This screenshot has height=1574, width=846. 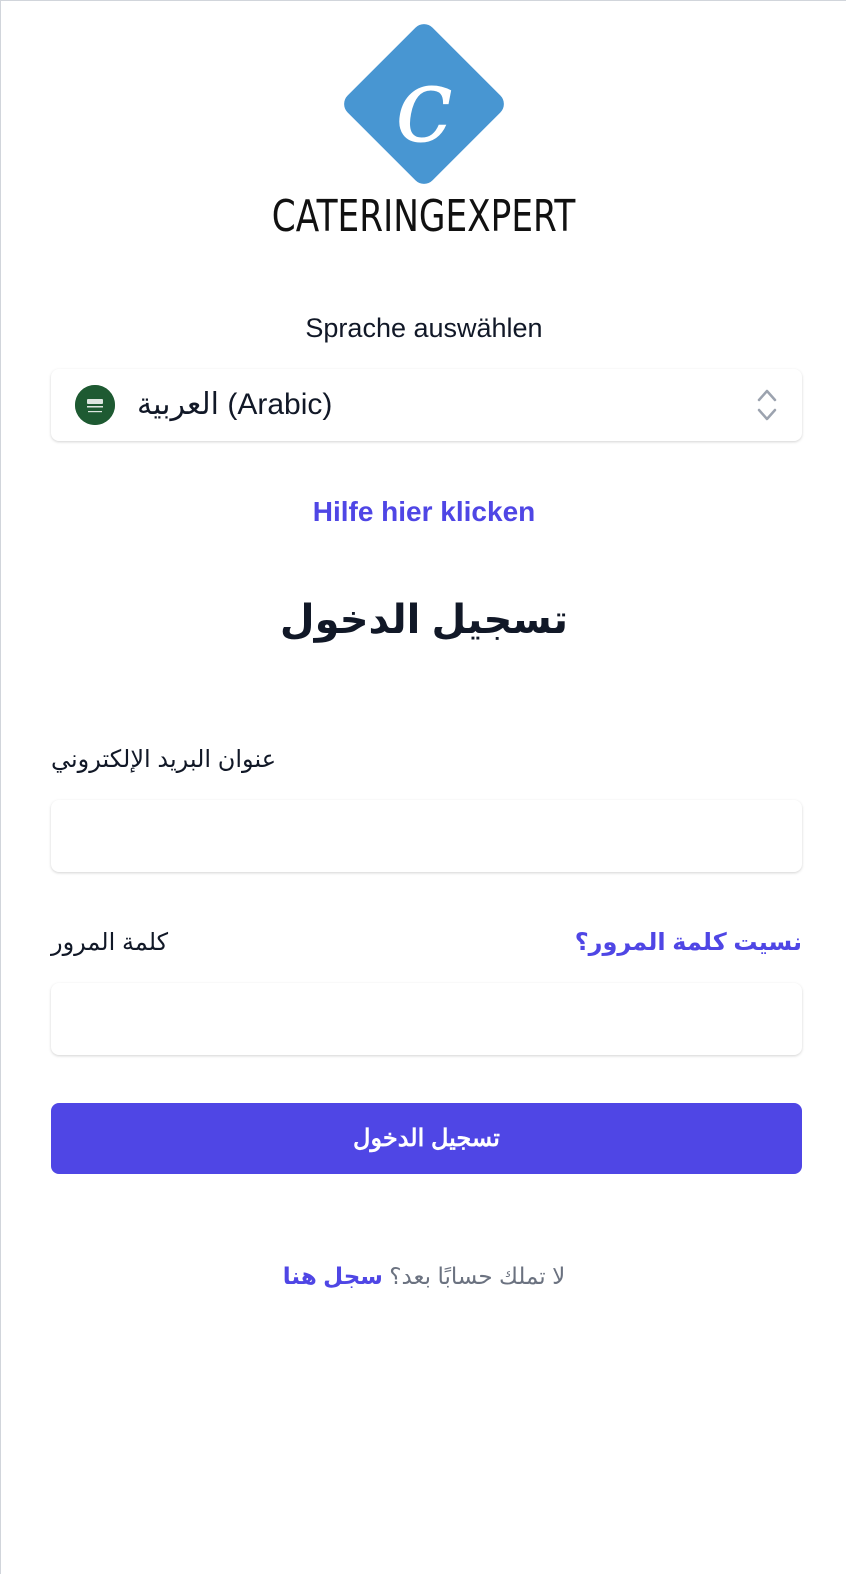 I want to click on logo-letter: c, so click(x=424, y=105).